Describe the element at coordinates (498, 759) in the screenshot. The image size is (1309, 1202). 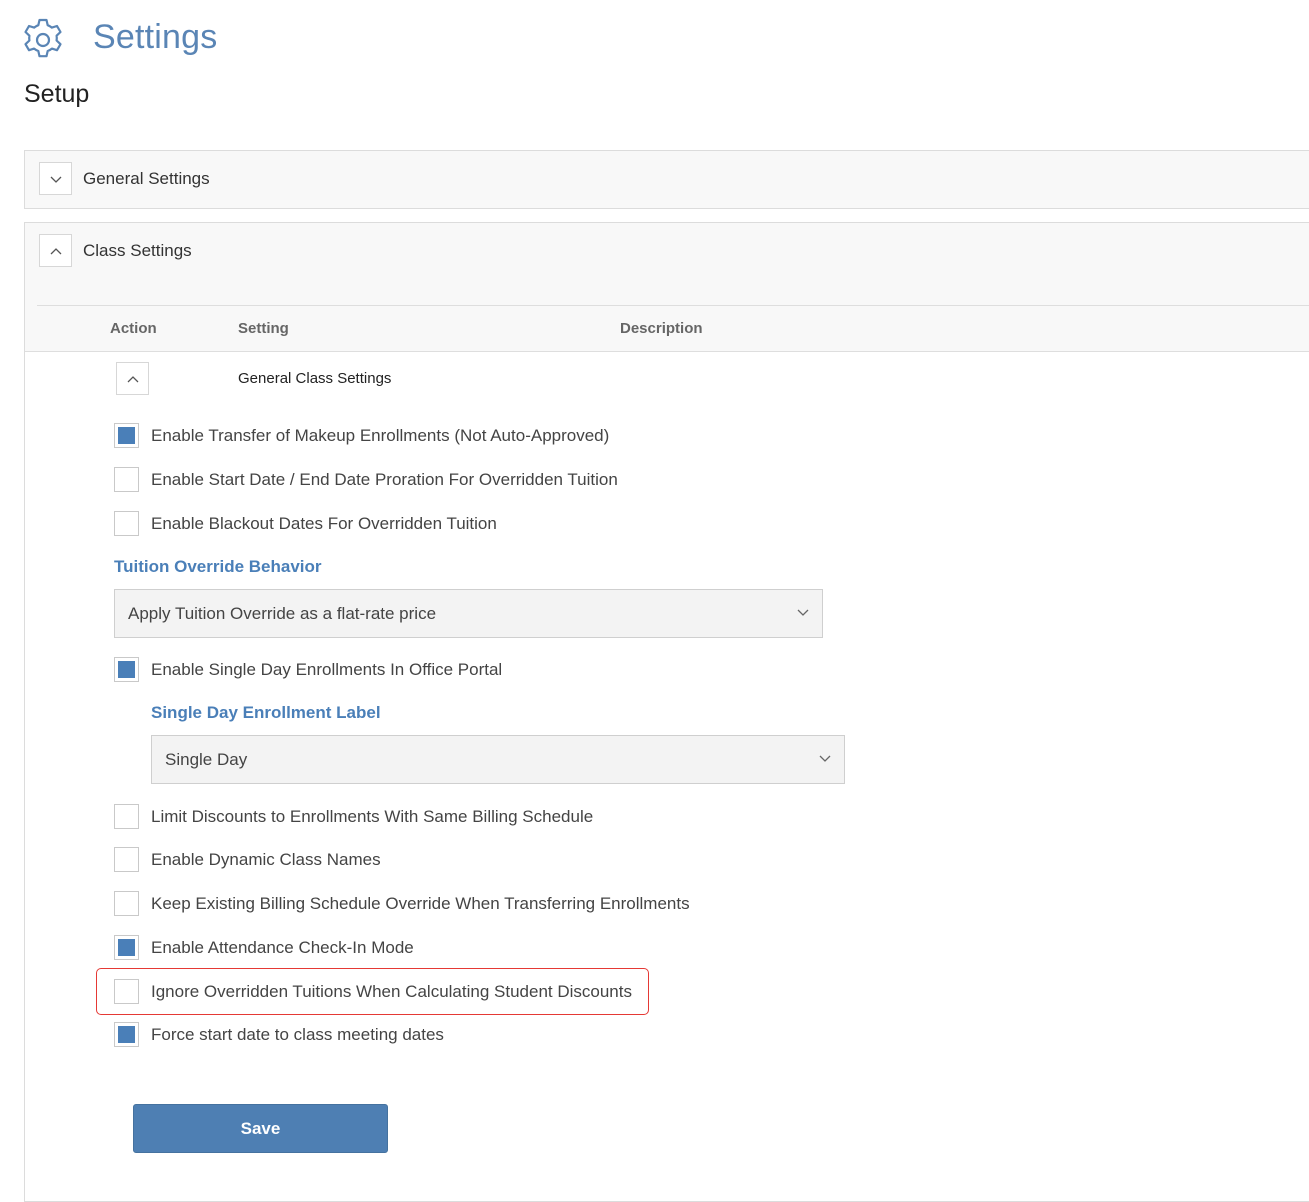
I see `single-day-label-select: Single Day` at that location.